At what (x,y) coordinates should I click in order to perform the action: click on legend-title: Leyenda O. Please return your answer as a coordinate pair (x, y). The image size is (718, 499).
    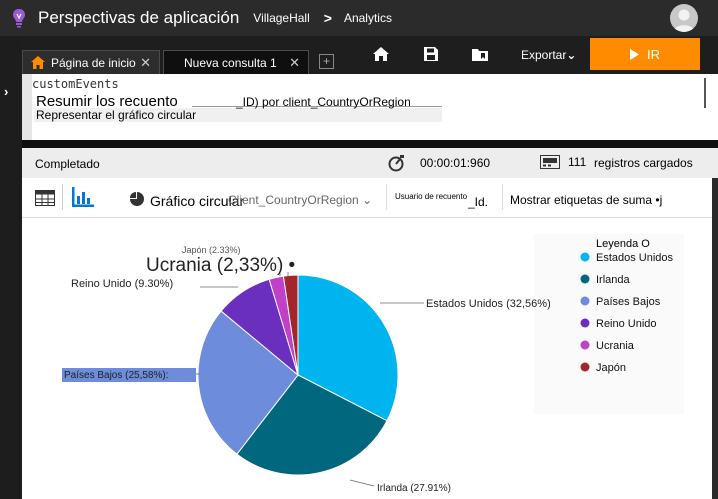
    Looking at the image, I should click on (623, 244).